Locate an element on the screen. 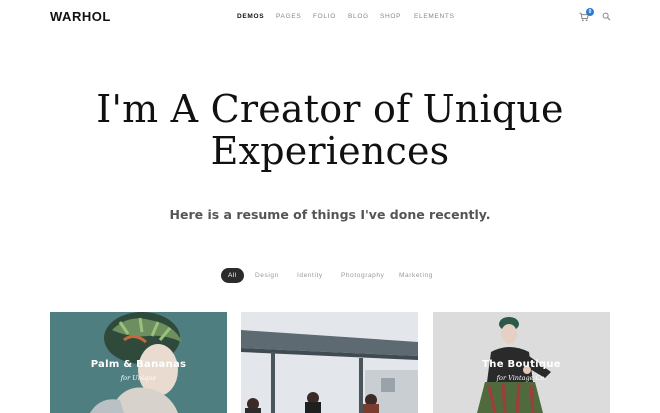  portfolio-card-the-boutique: The Boutique for Vintage Co. is located at coordinates (521, 362).